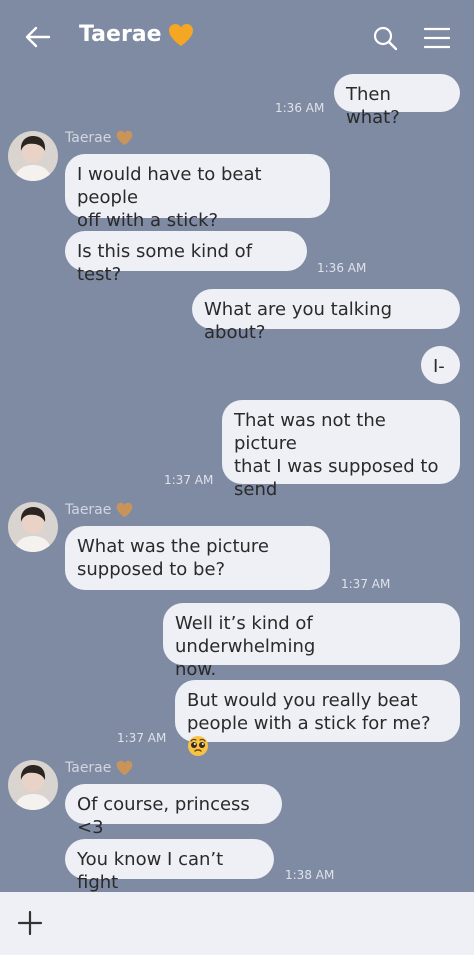 Image resolution: width=474 pixels, height=955 pixels. I want to click on message-text: Is this some kind of test?, so click(165, 263).